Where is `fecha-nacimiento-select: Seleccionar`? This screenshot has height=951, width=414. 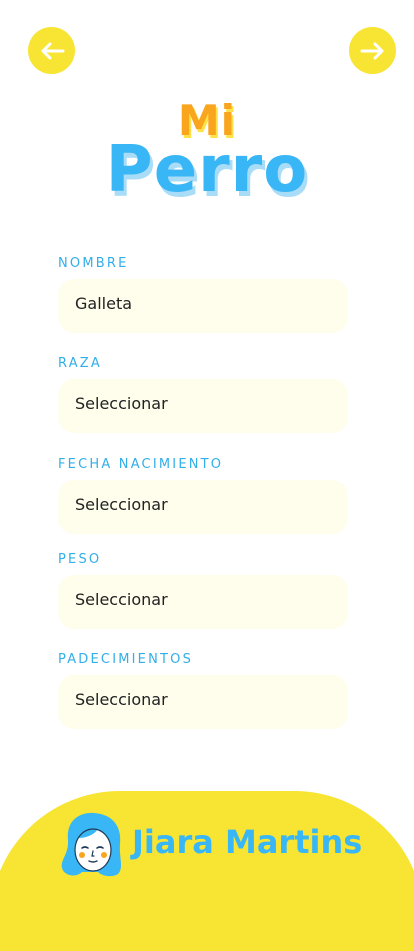
fecha-nacimiento-select: Seleccionar is located at coordinates (203, 507).